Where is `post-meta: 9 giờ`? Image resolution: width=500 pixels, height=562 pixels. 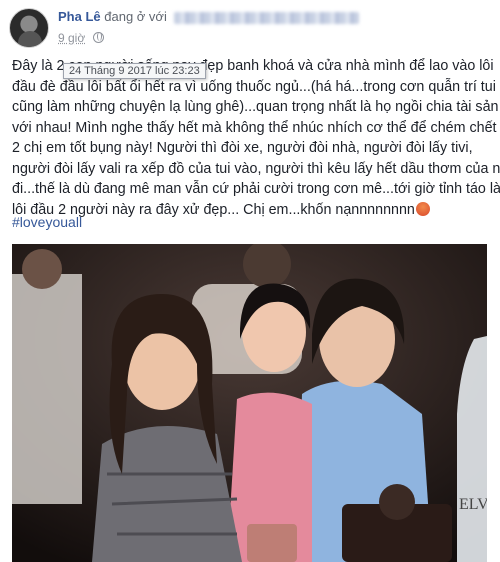
post-meta: 9 giờ is located at coordinates (81, 38).